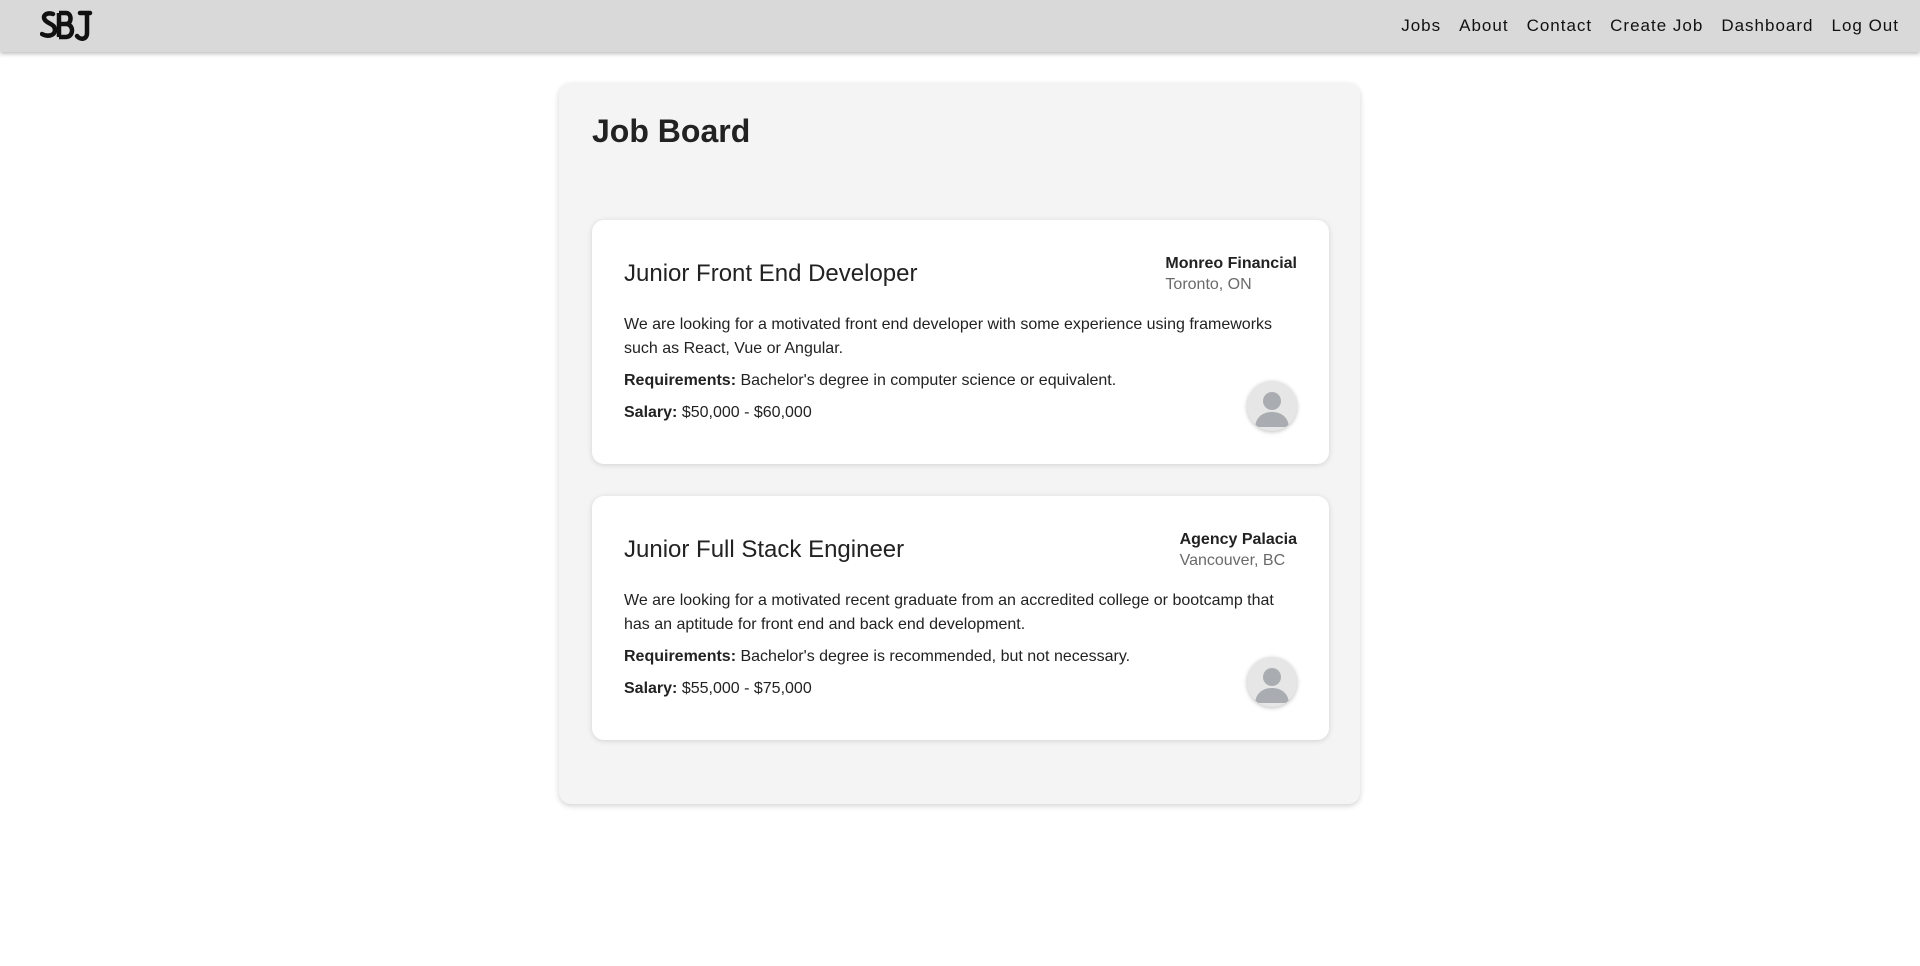 This screenshot has width=1920, height=966. Describe the element at coordinates (1483, 26) in the screenshot. I see `nav-link-about: About` at that location.